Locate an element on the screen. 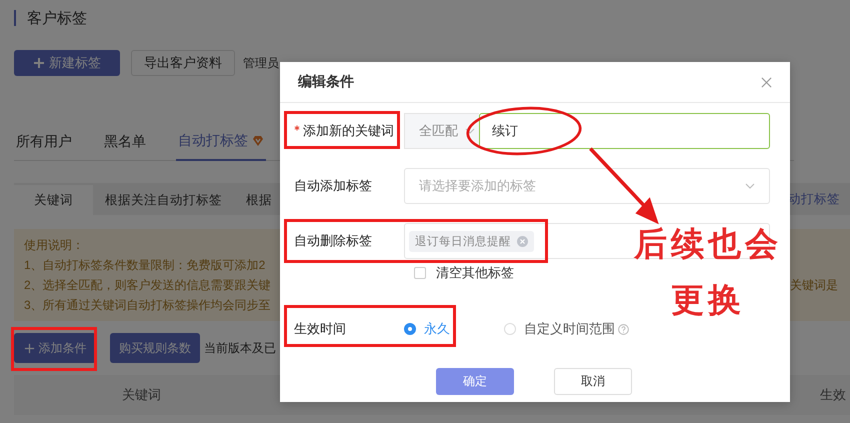 The height and width of the screenshot is (423, 850). page-title: 客户标签 is located at coordinates (57, 18).